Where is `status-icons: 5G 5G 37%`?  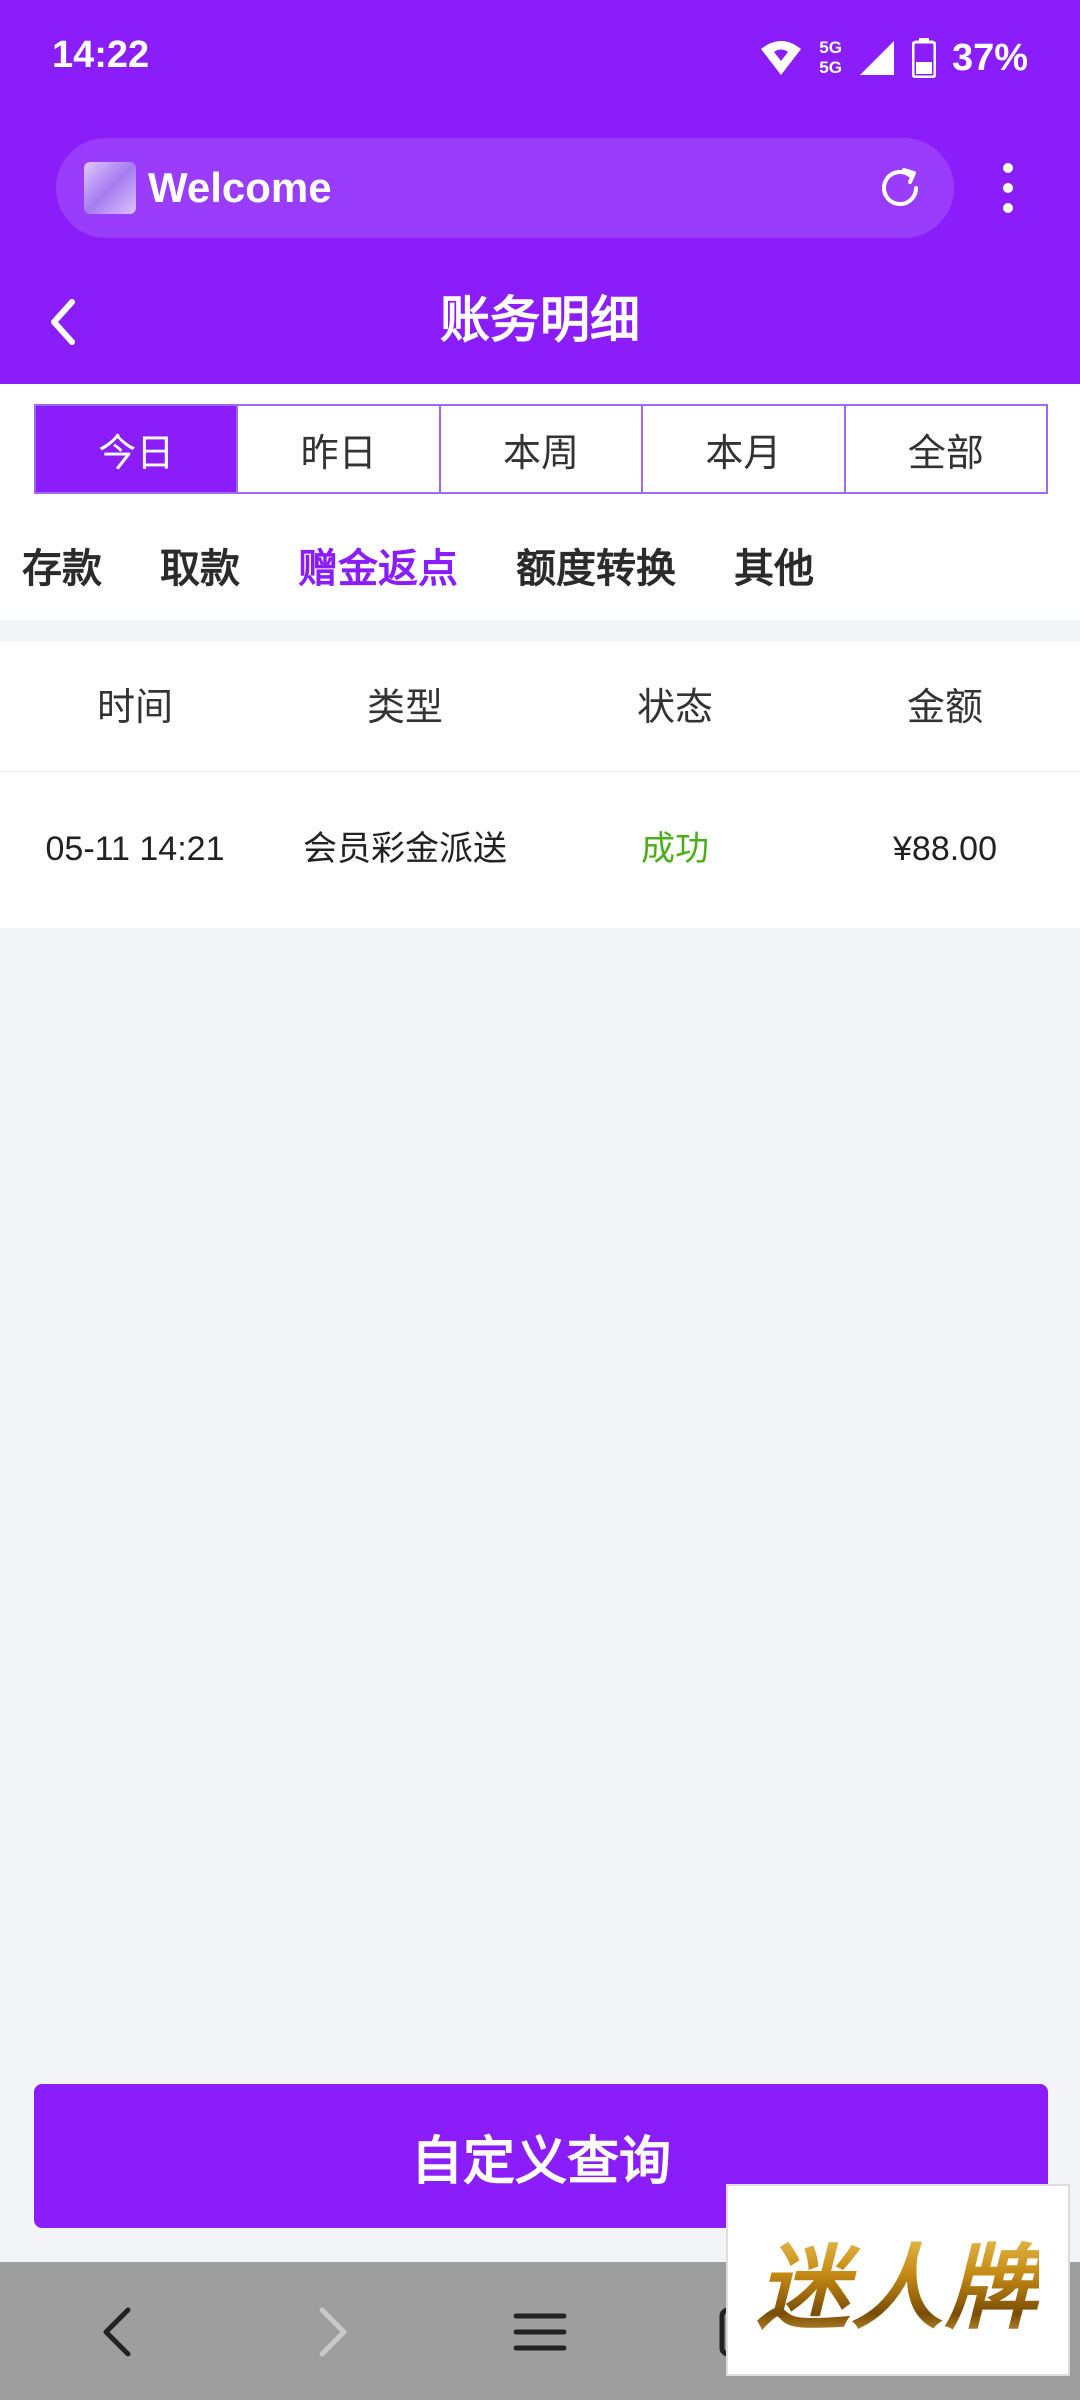 status-icons: 5G 5G 37% is located at coordinates (893, 58).